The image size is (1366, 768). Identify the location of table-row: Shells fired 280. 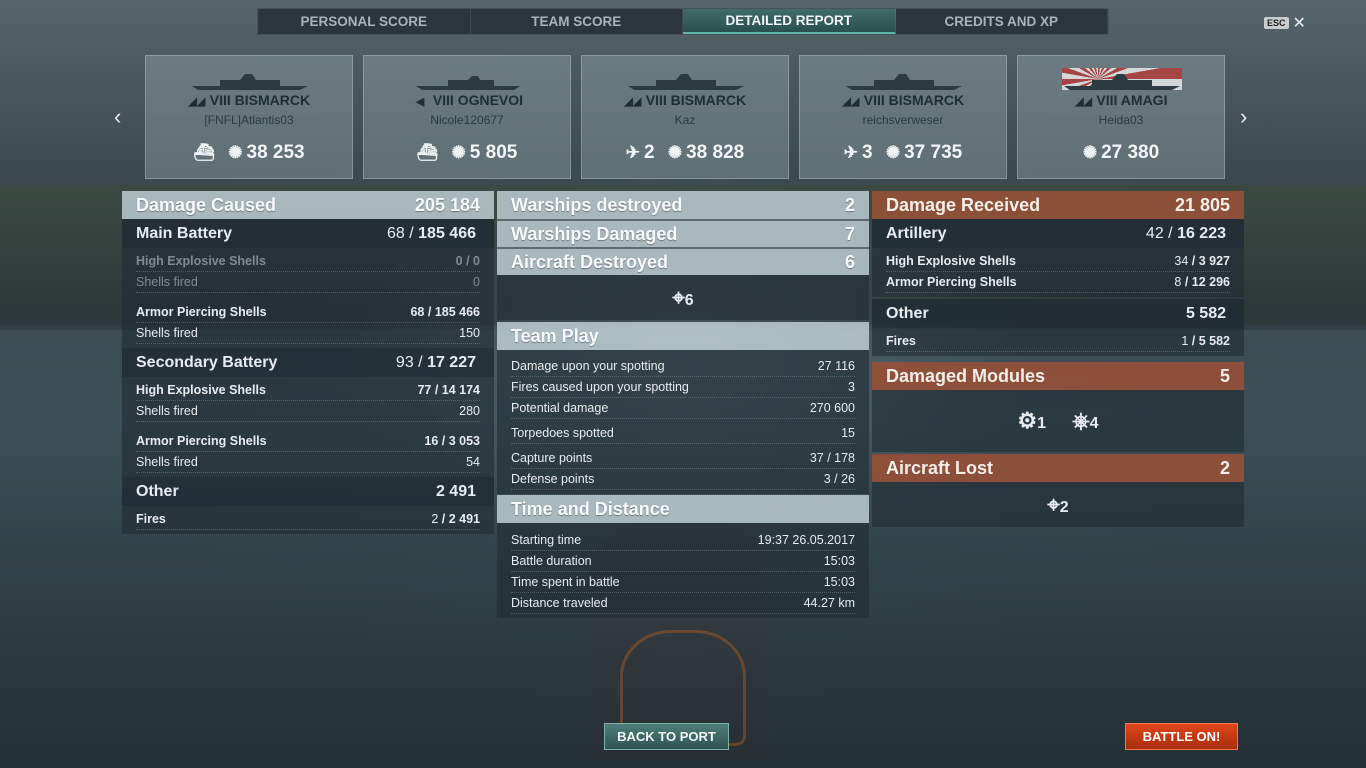
(308, 411).